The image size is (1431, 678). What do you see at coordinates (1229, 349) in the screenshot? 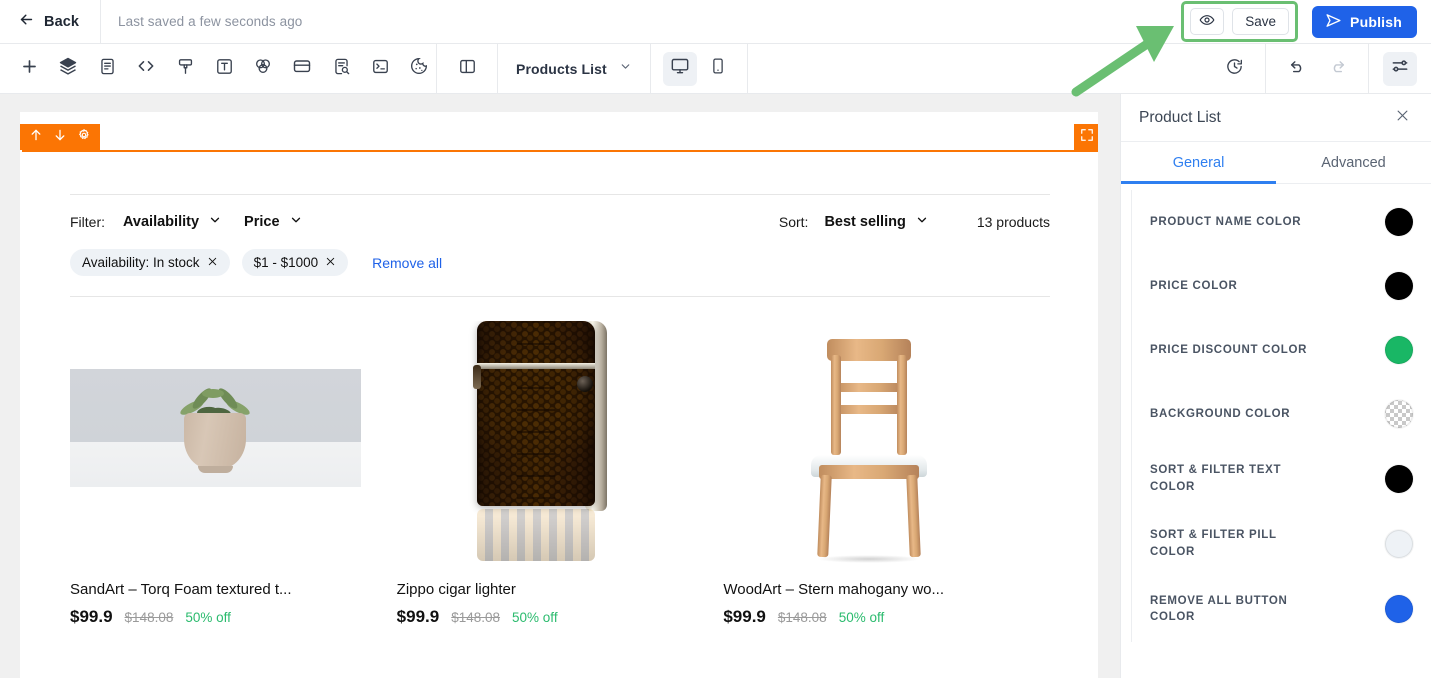
I see `setting-label: Price discount color` at bounding box center [1229, 349].